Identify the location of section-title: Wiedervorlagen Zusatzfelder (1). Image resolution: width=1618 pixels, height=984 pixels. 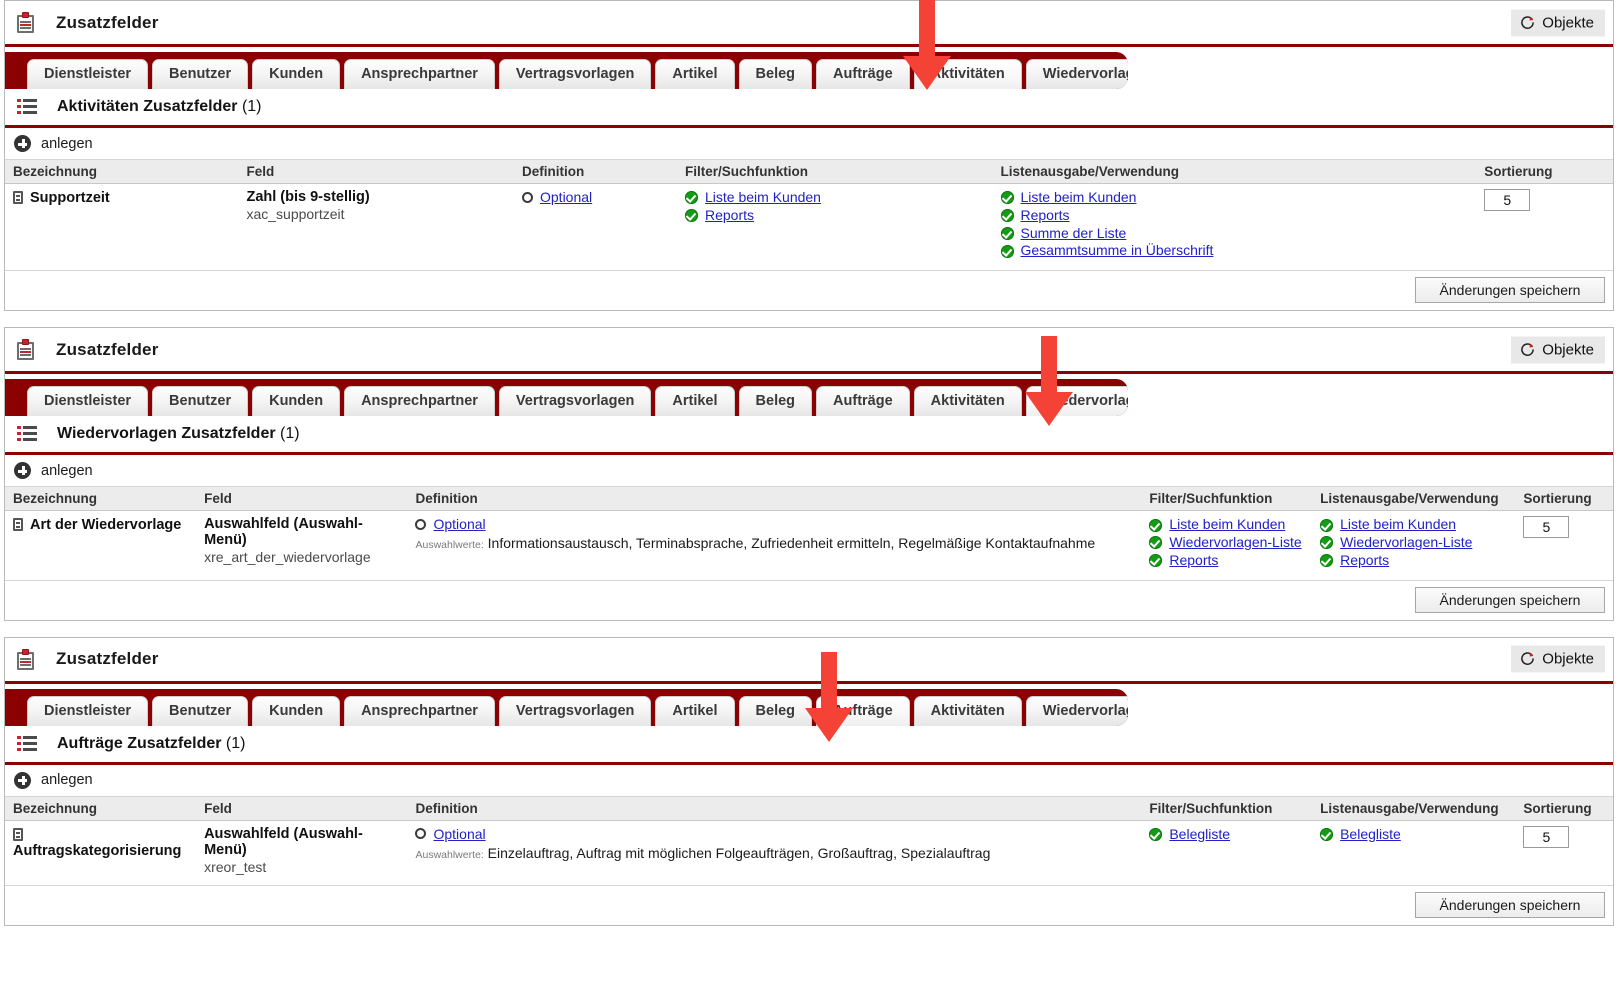
(178, 434).